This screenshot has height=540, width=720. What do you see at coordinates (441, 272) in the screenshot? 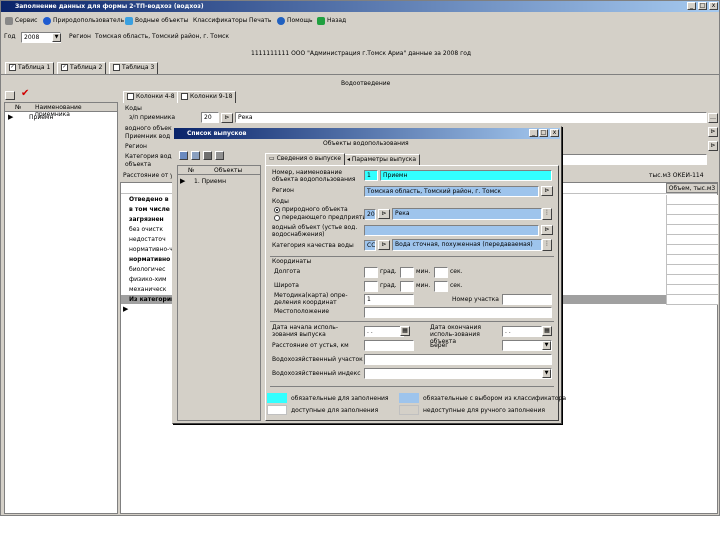
I see `longitude-sec-field` at bounding box center [441, 272].